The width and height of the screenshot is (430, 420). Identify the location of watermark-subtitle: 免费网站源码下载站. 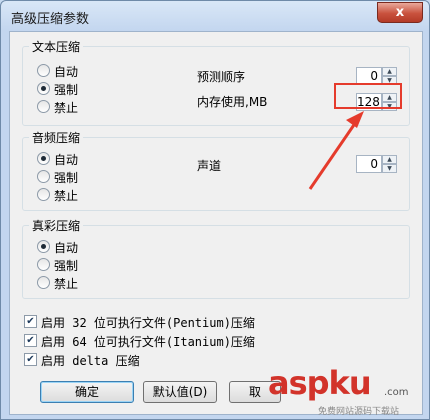
(359, 412).